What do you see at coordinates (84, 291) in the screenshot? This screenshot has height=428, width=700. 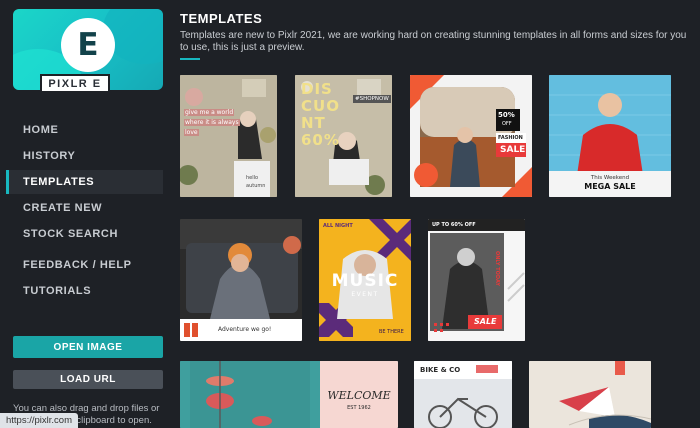 I see `sidebar-item-tutorials: TUTORIALS` at bounding box center [84, 291].